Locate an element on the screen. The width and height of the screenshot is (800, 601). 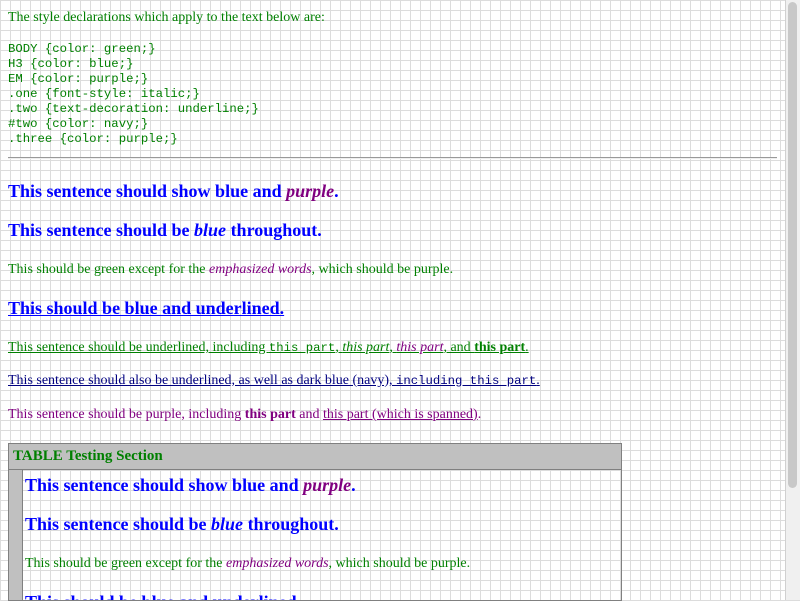
divider is located at coordinates (392, 158).